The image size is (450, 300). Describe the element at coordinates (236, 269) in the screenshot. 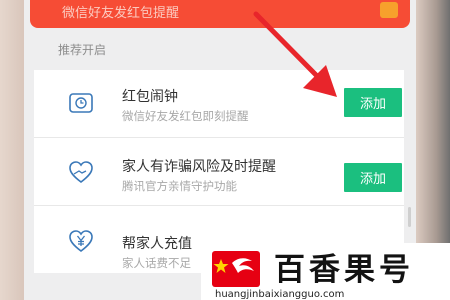

I see `logo-icon` at that location.